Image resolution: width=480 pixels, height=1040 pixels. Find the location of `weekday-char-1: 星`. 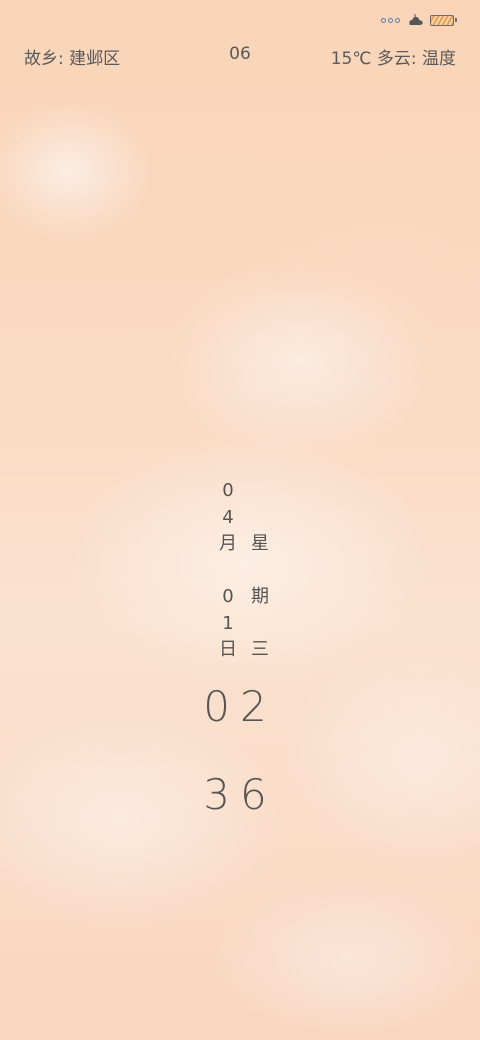

weekday-char-1: 星 is located at coordinates (260, 543).